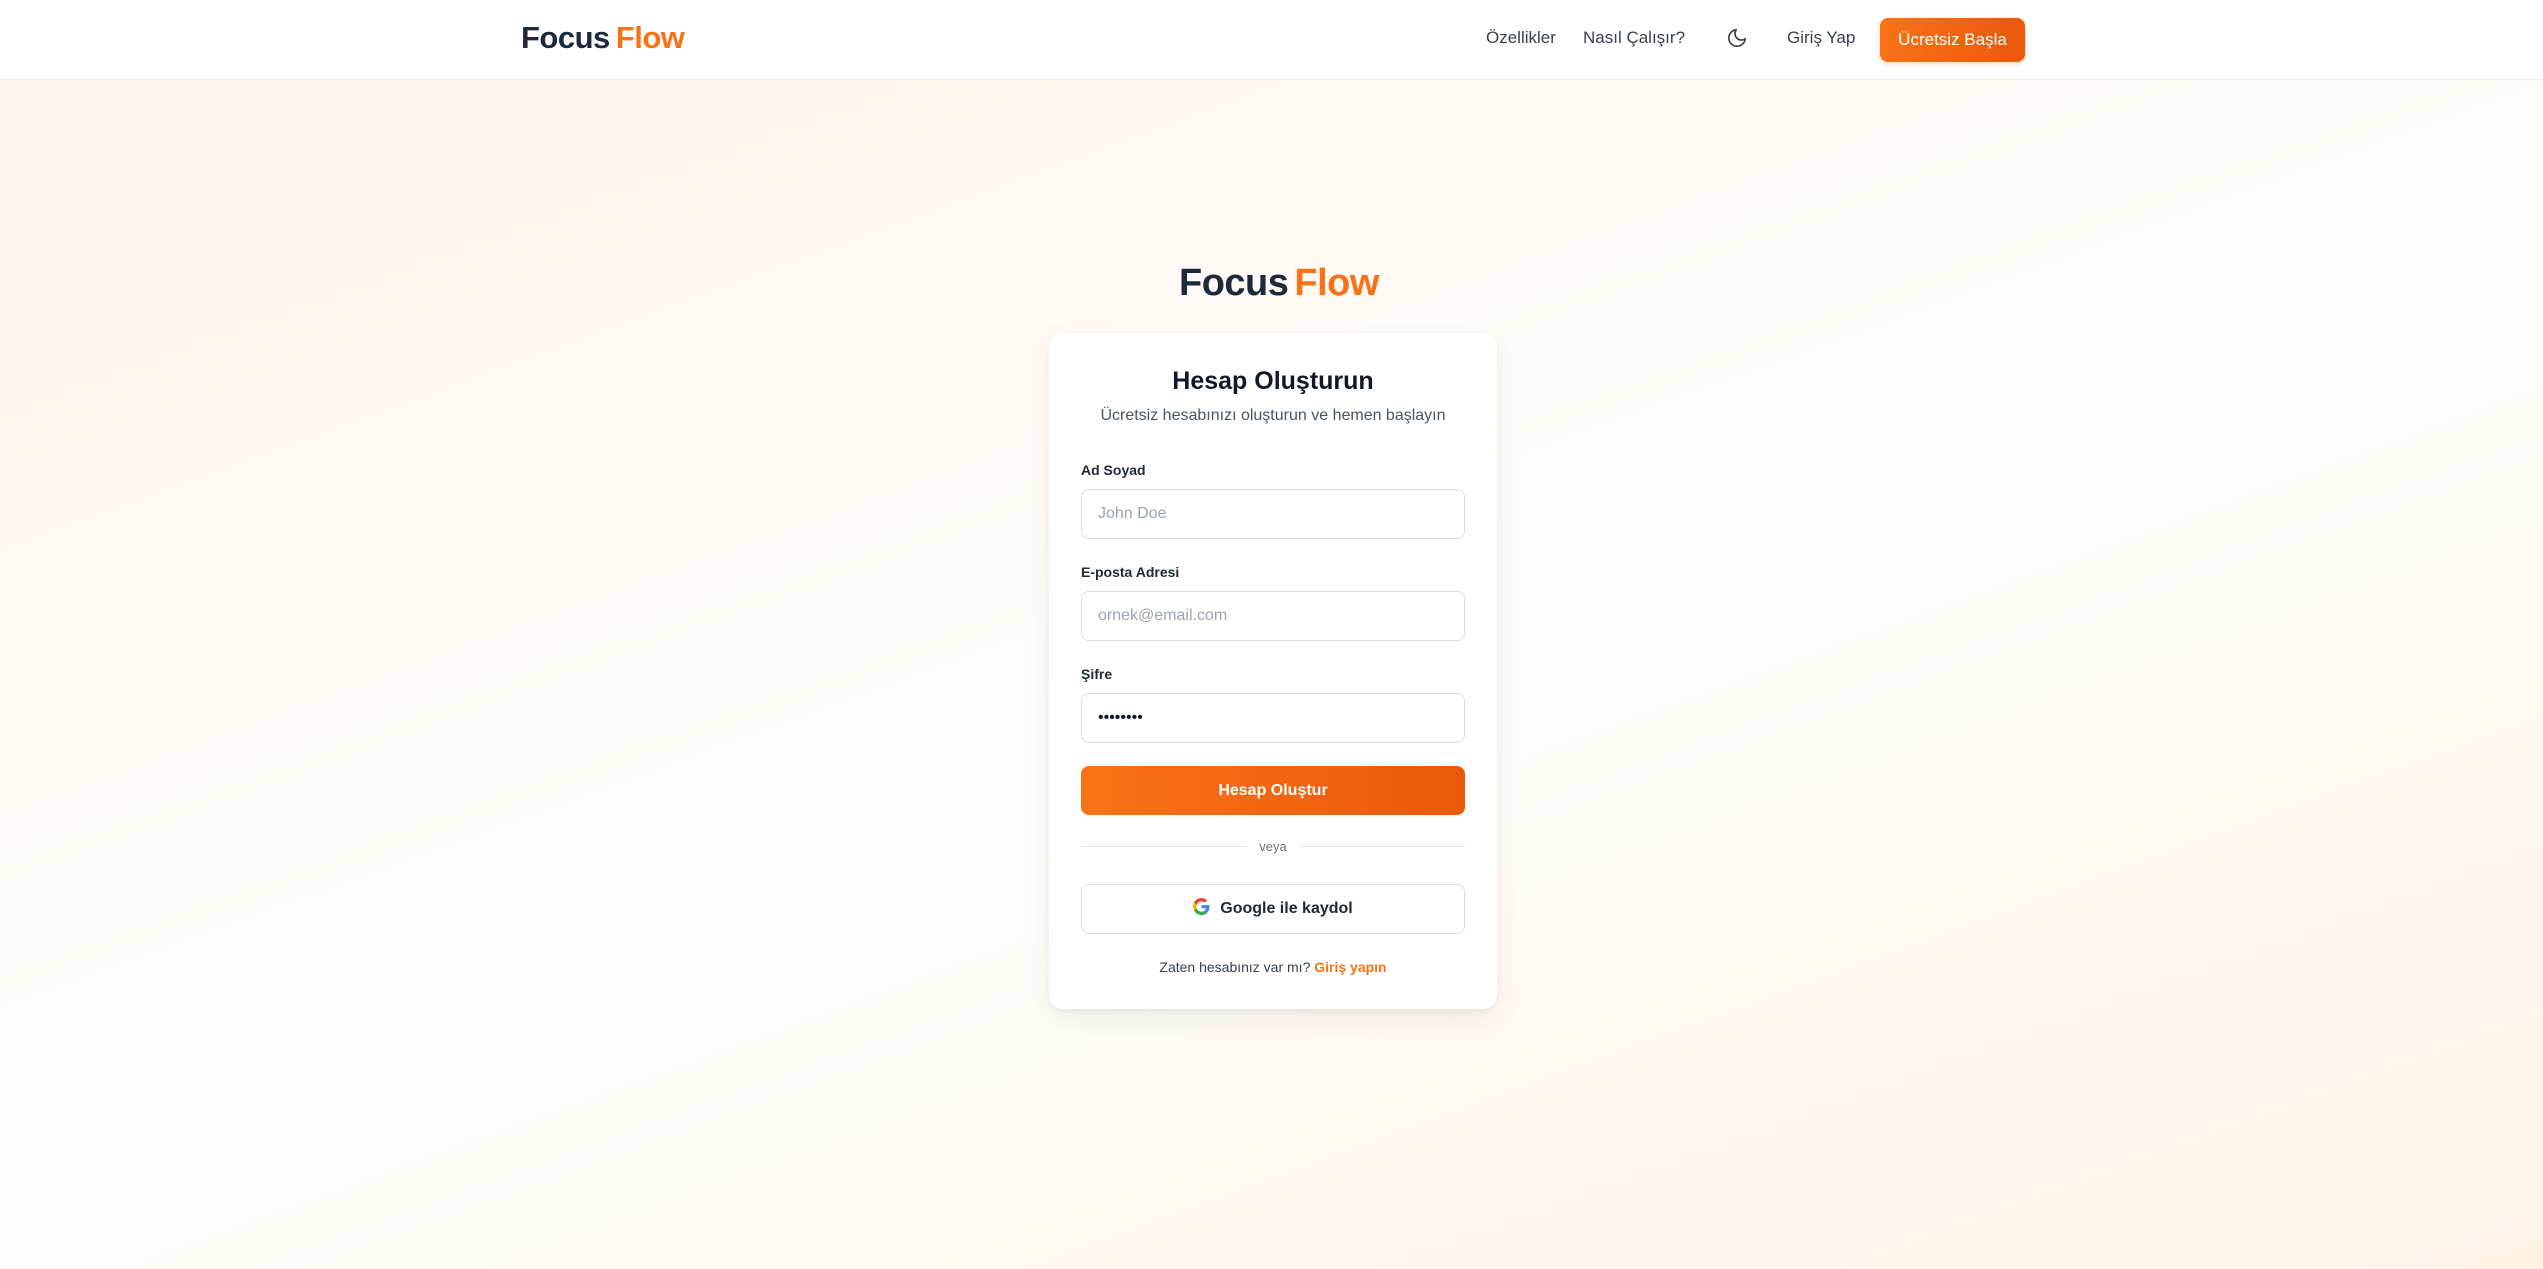 The height and width of the screenshot is (1269, 2543). Describe the element at coordinates (1634, 38) in the screenshot. I see `nav-link-how-it-works: Nasıl Çalışır?` at that location.